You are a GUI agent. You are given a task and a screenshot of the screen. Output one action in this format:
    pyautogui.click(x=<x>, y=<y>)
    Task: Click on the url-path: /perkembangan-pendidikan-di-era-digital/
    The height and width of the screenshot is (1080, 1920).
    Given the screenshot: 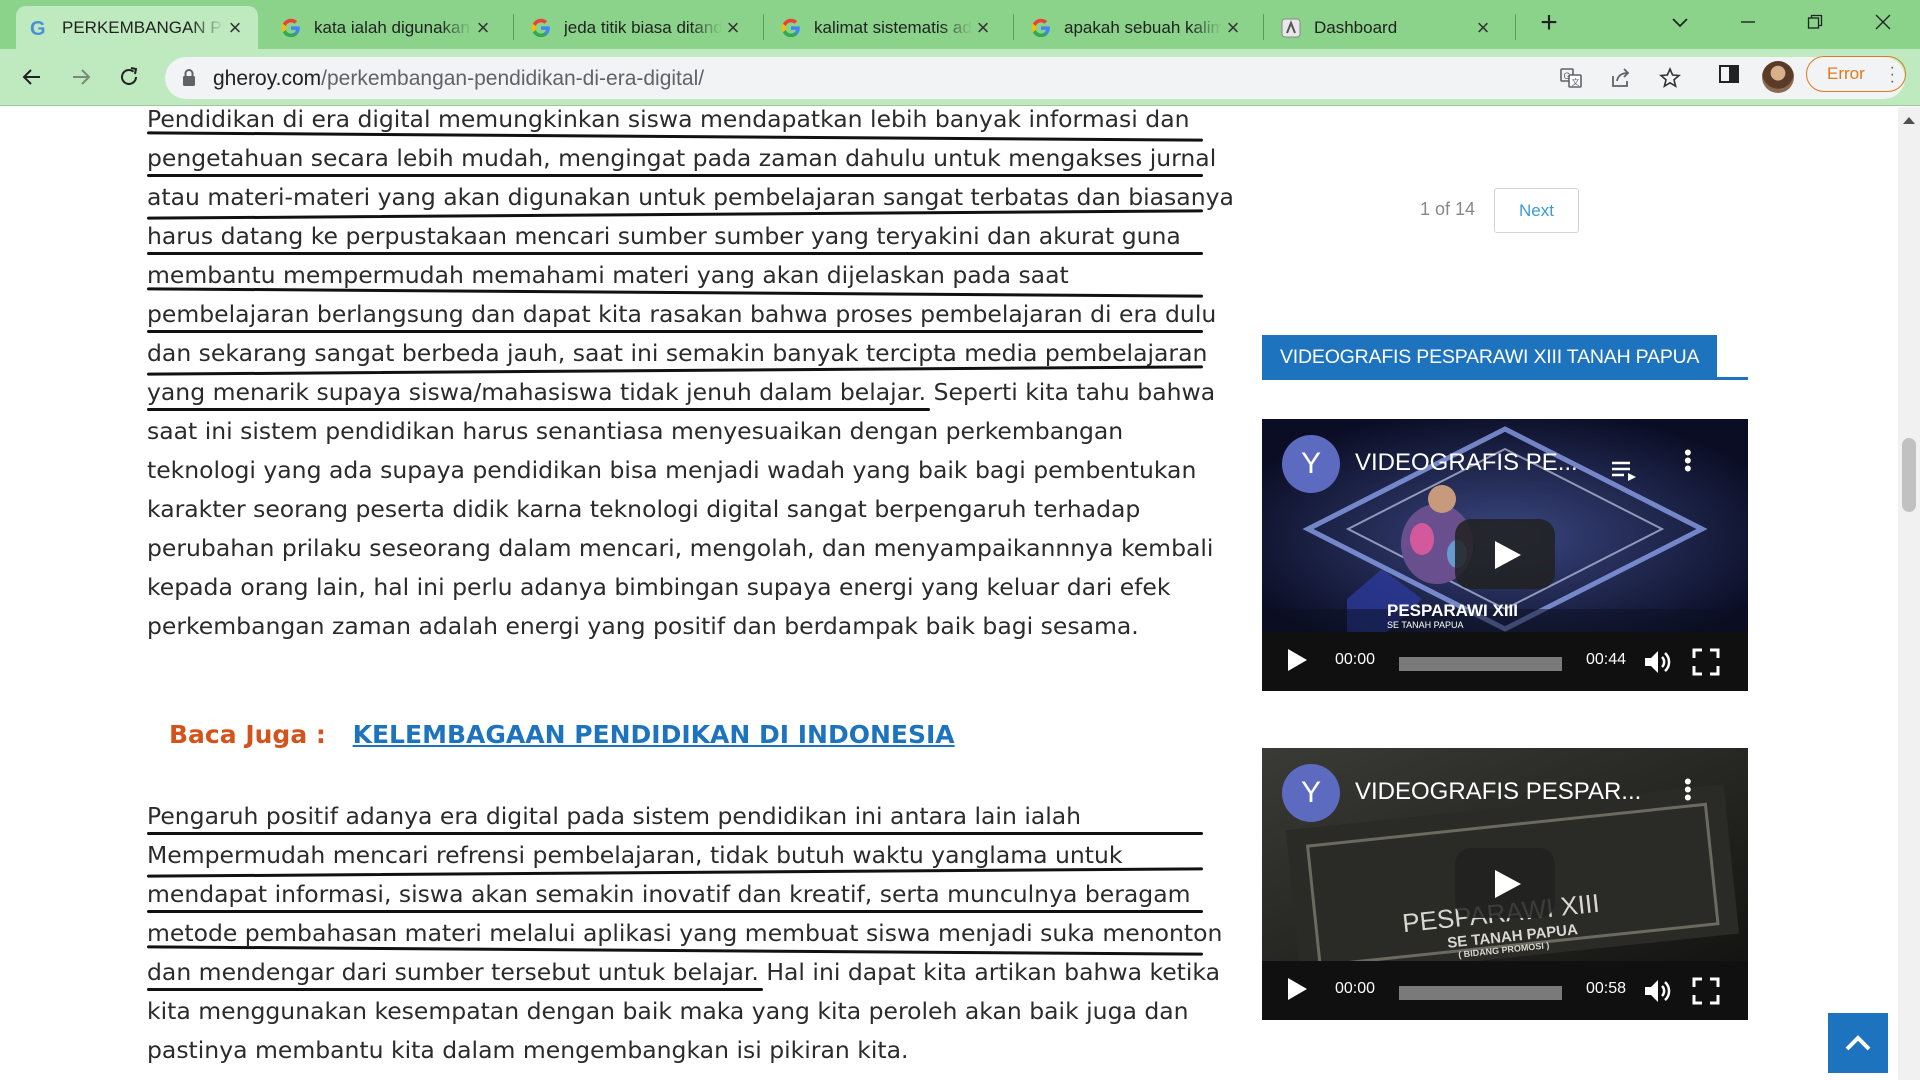 What is the action you would take?
    pyautogui.click(x=513, y=78)
    